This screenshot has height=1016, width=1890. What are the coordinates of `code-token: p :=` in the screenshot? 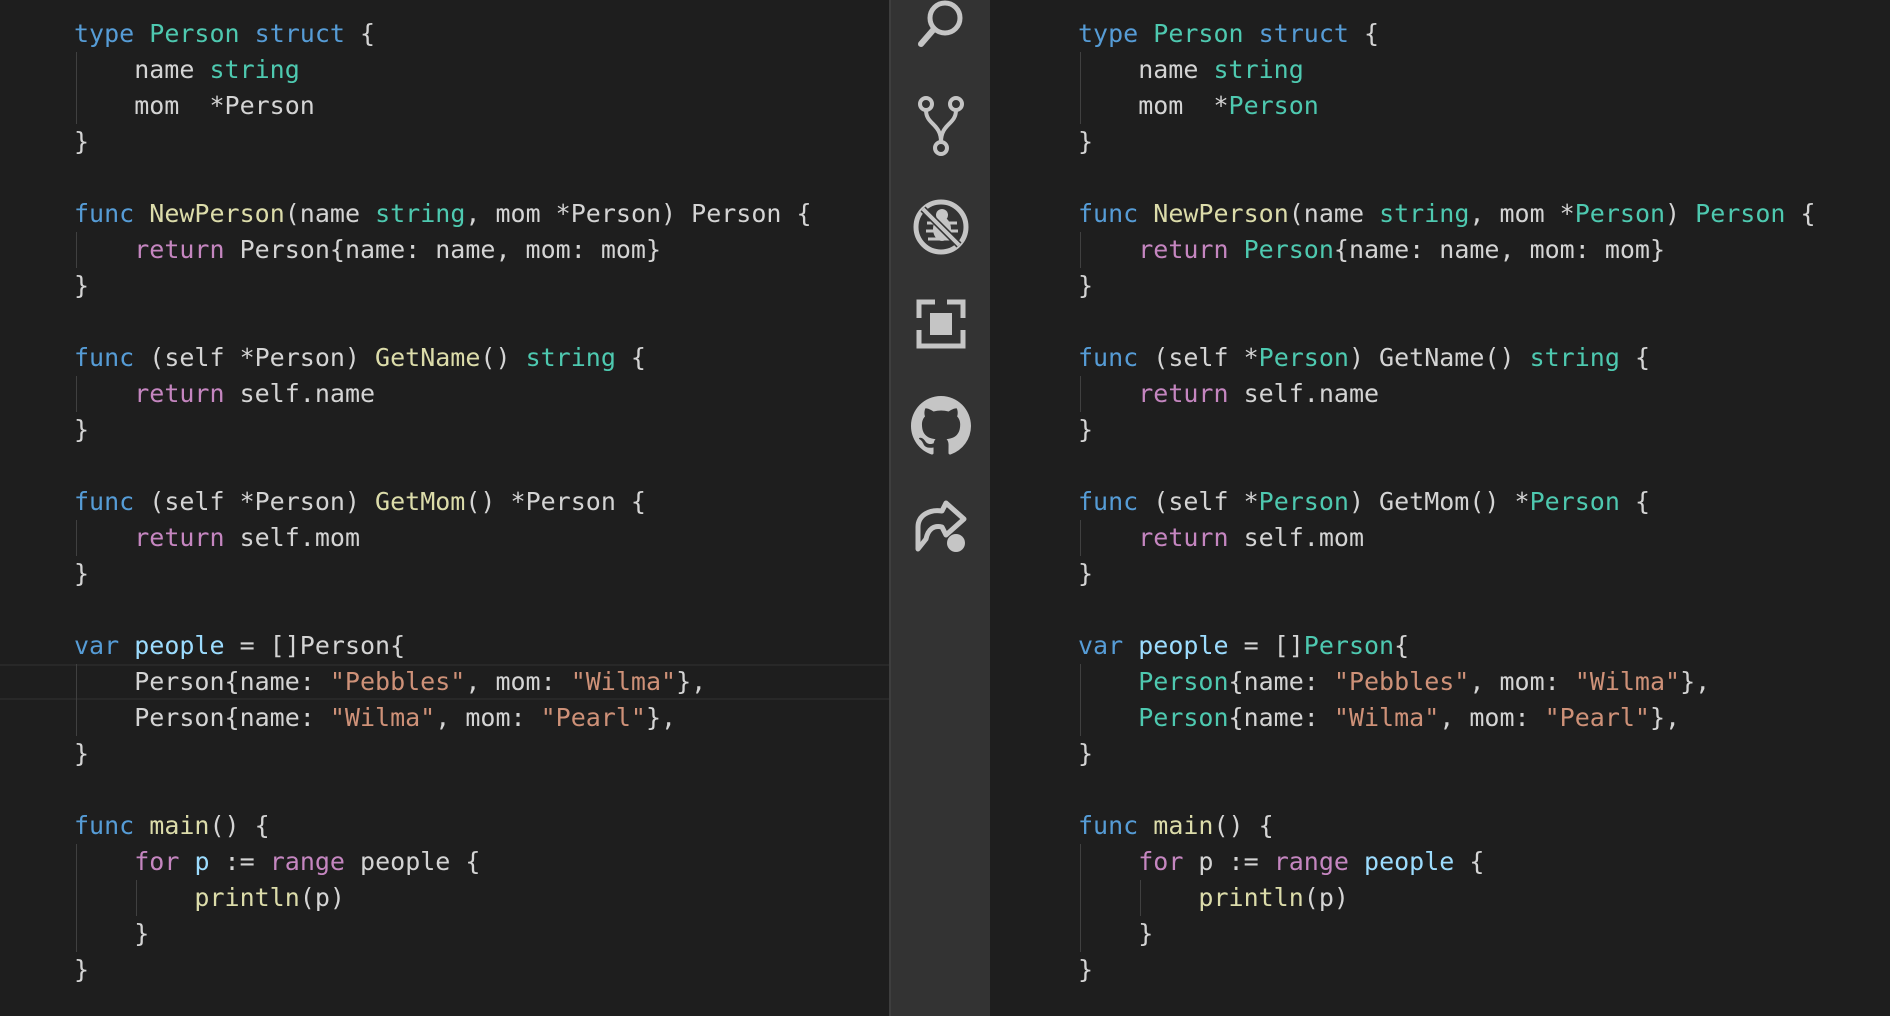 It's located at (1228, 861).